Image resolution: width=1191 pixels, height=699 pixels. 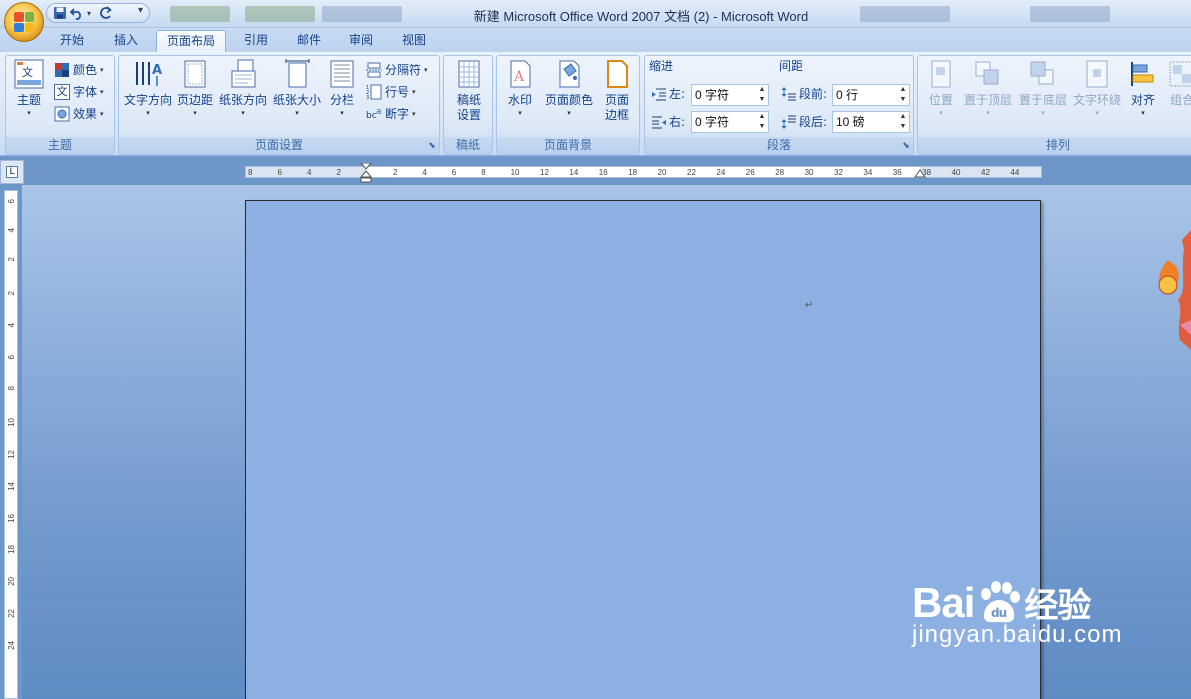 What do you see at coordinates (595, 40) in the screenshot?
I see `ribbon-tabs: 开始 插入 页面布局 引用 邮件 审阅 视图` at bounding box center [595, 40].